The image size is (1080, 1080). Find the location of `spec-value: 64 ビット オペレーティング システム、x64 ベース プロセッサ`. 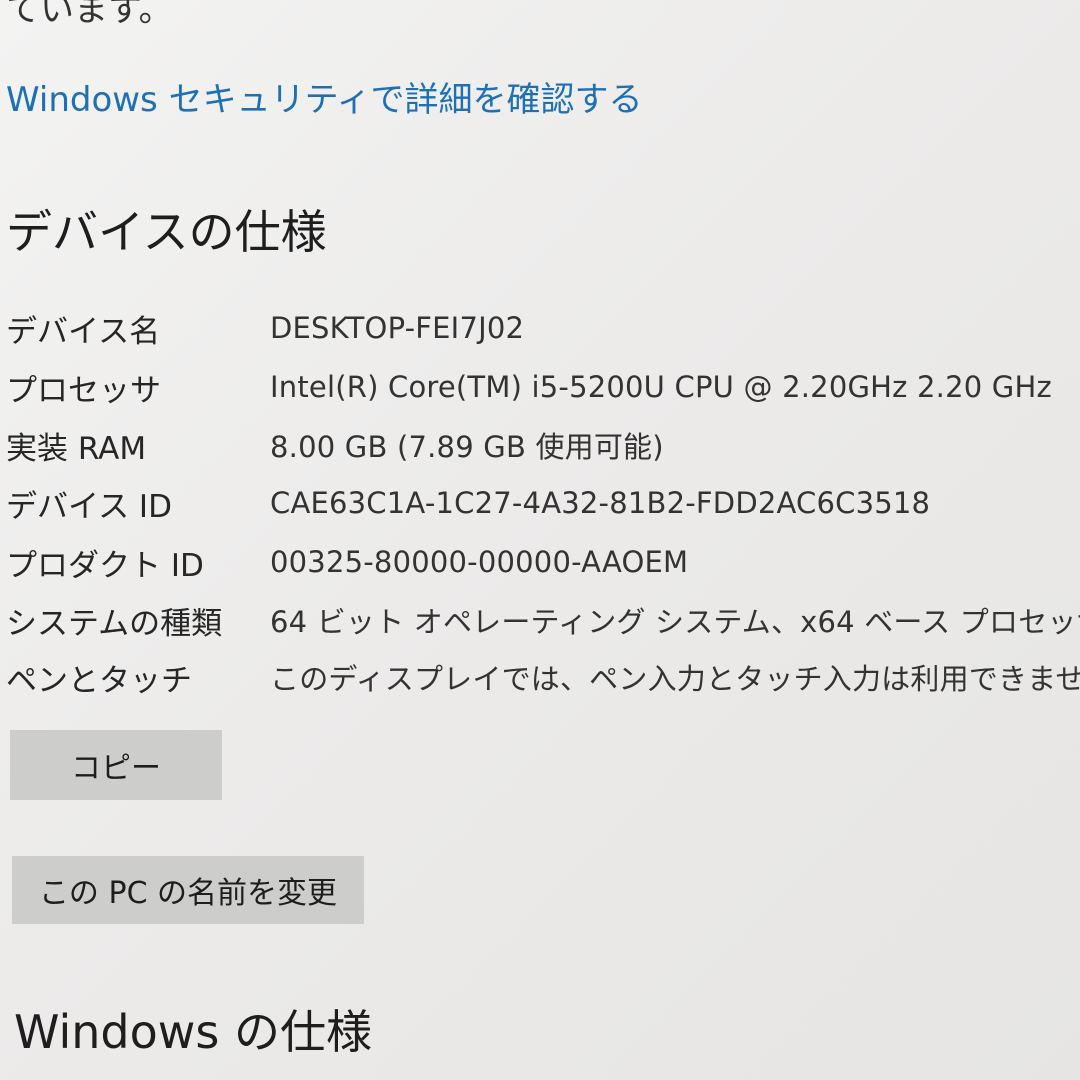

spec-value: 64 ビット オペレーティング システム、x64 ベース プロセッサ is located at coordinates (675, 622).